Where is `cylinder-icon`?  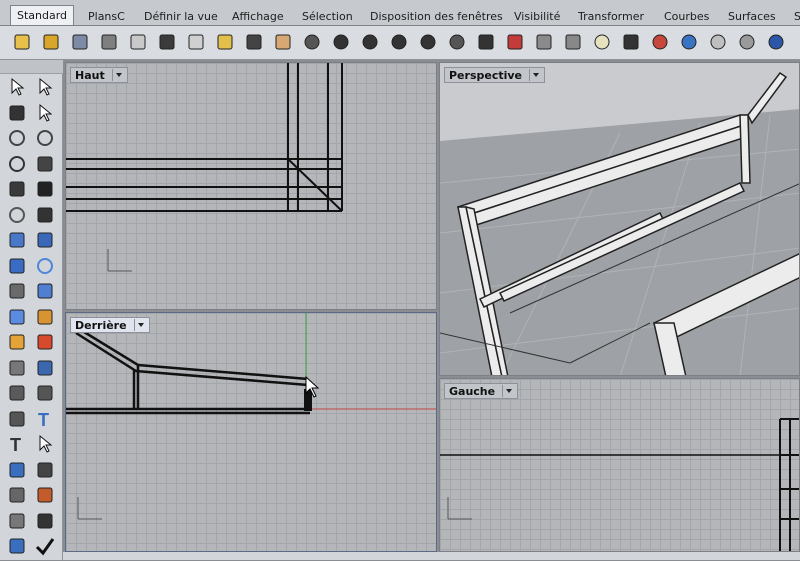 cylinder-icon is located at coordinates (17, 317).